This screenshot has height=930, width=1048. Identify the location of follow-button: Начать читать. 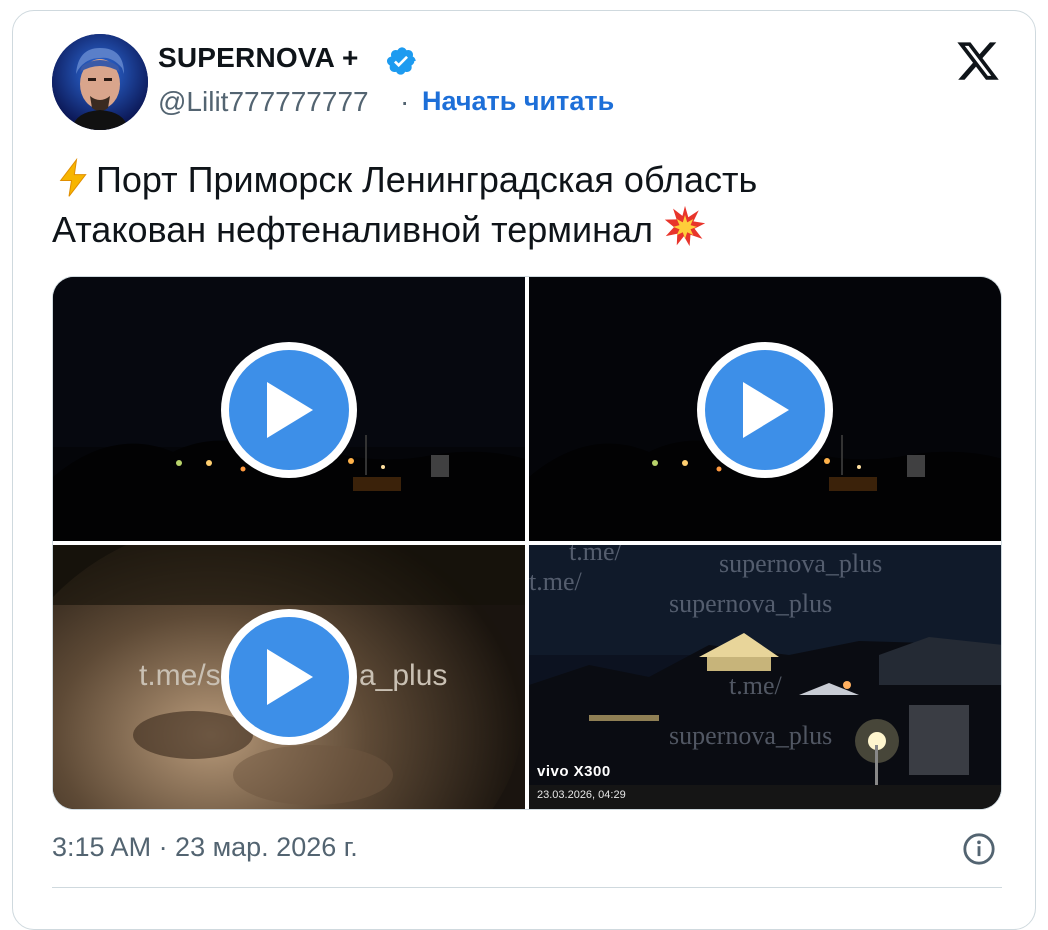
(518, 101).